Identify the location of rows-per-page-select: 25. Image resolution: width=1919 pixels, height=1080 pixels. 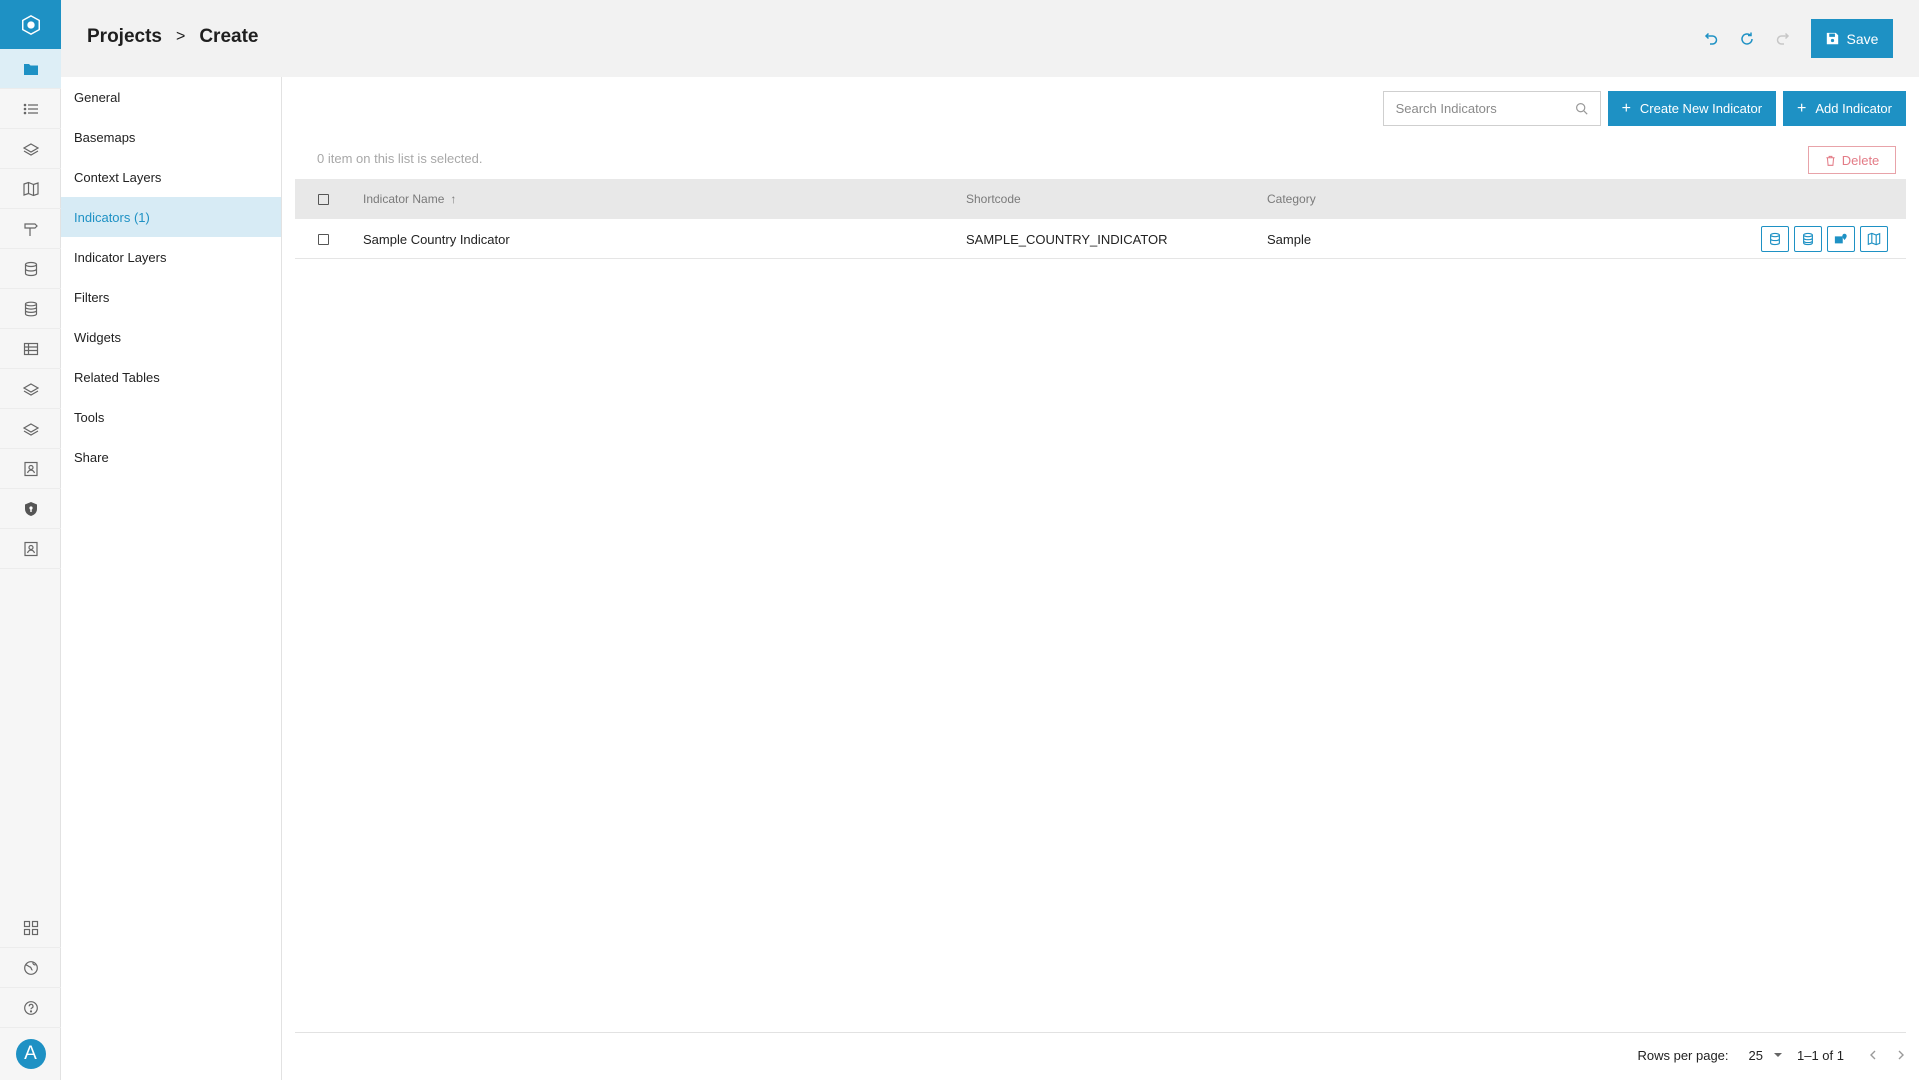
(1766, 1055).